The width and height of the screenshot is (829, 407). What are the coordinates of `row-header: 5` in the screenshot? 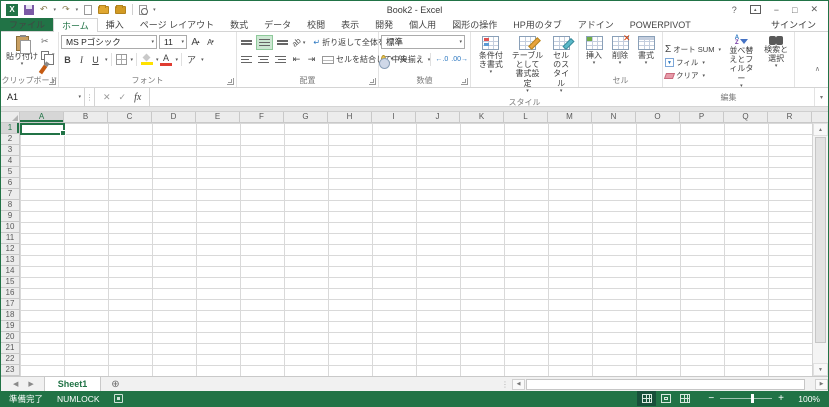 It's located at (10, 172).